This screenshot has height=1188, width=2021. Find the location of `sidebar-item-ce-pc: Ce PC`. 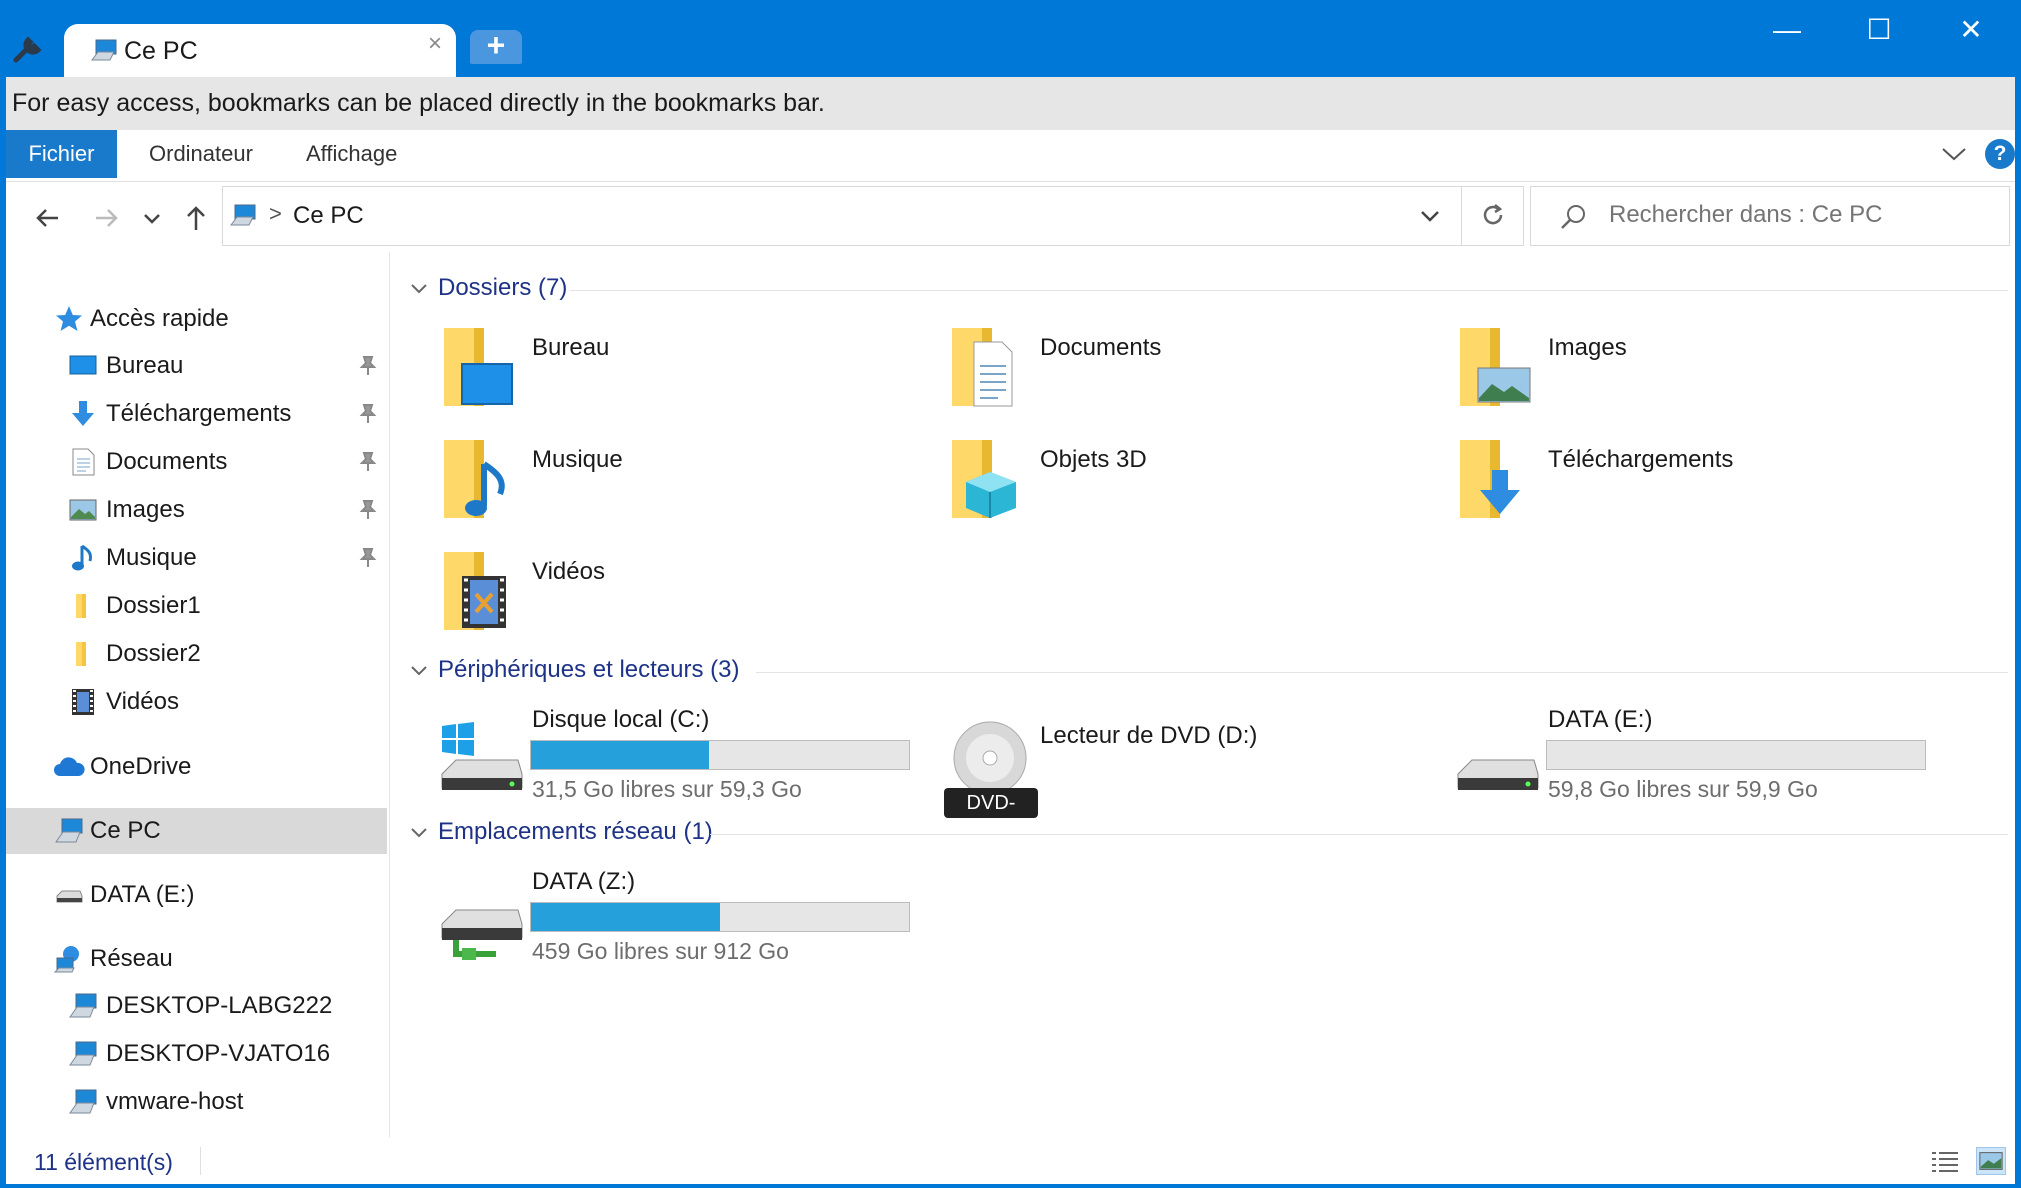

sidebar-item-ce-pc: Ce PC is located at coordinates (196, 831).